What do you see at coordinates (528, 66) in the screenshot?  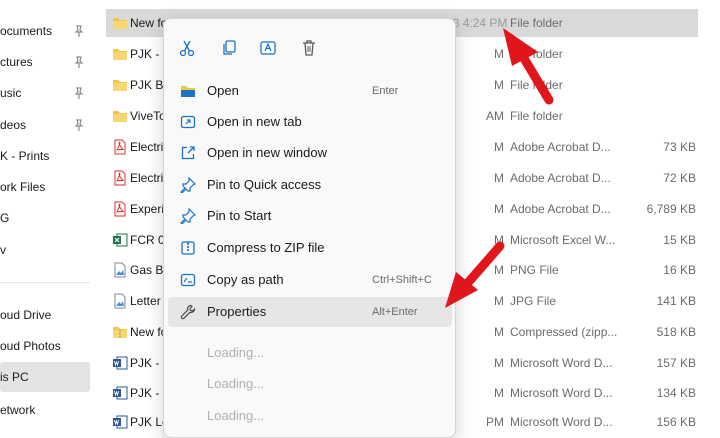 I see `arrow-to-new-folder` at bounding box center [528, 66].